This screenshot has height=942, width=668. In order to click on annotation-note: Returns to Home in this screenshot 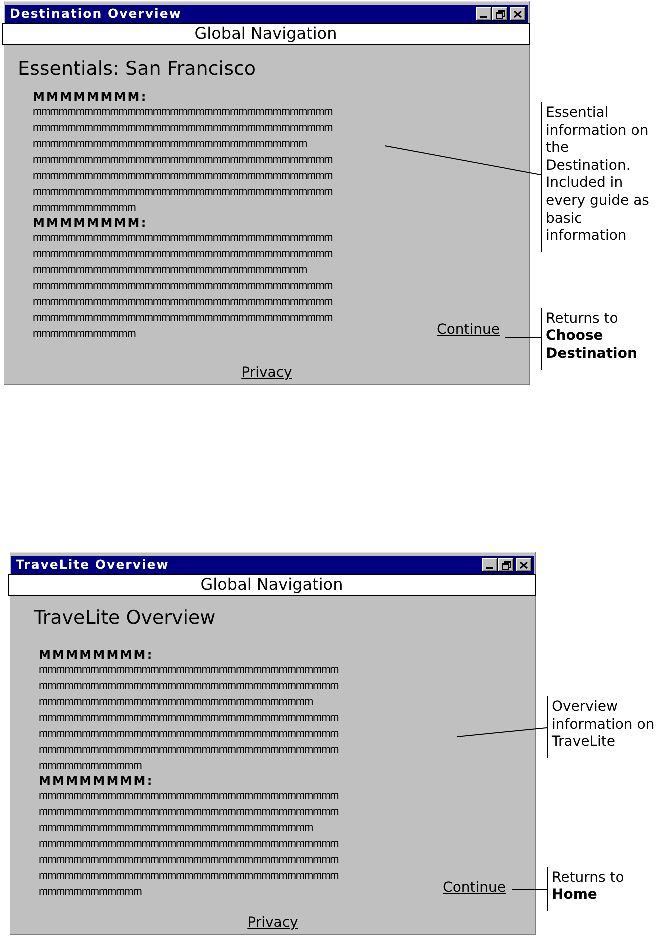, I will do `click(603, 888)`.